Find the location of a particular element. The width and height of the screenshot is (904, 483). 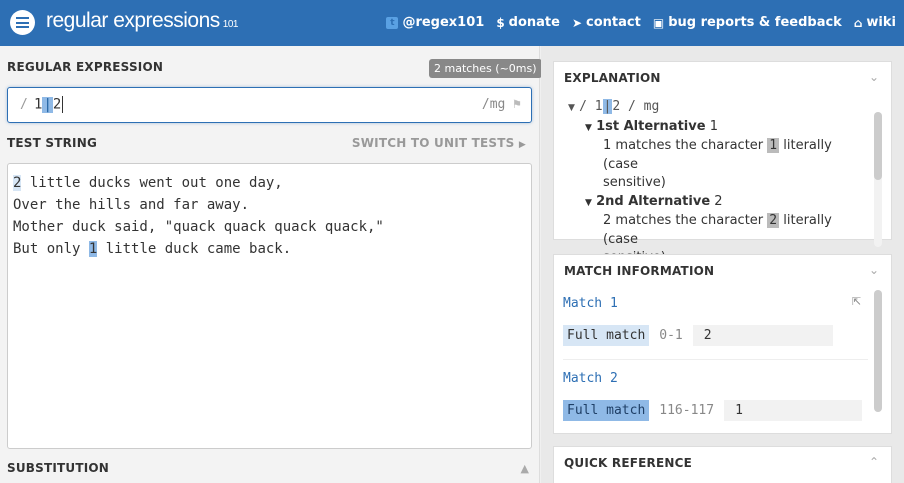

bug-icon: ▣ is located at coordinates (658, 22).